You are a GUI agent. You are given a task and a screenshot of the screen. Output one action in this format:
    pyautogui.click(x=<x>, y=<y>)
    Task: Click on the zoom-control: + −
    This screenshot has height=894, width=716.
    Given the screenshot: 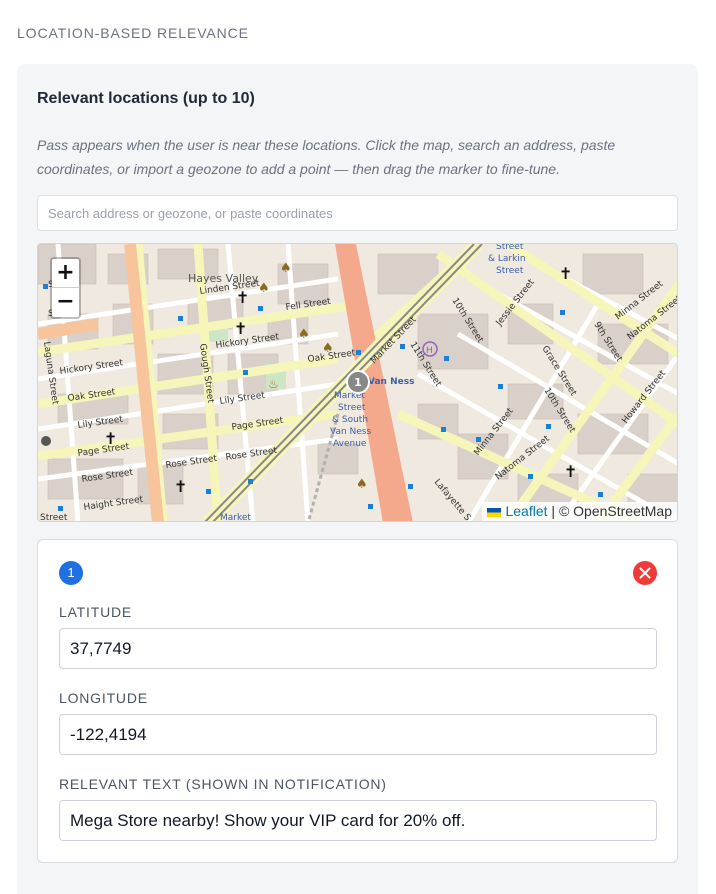 What is the action you would take?
    pyautogui.click(x=65, y=288)
    